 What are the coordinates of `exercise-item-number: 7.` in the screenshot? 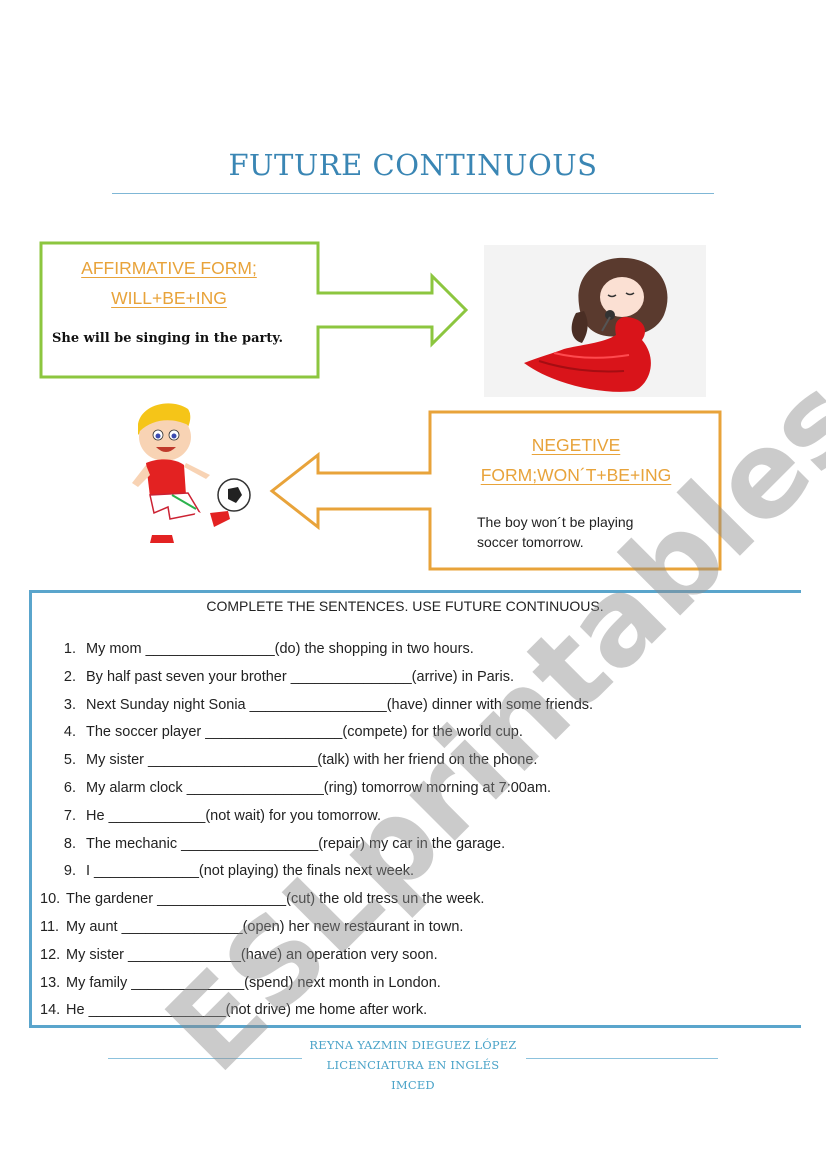 It's located at (69, 815).